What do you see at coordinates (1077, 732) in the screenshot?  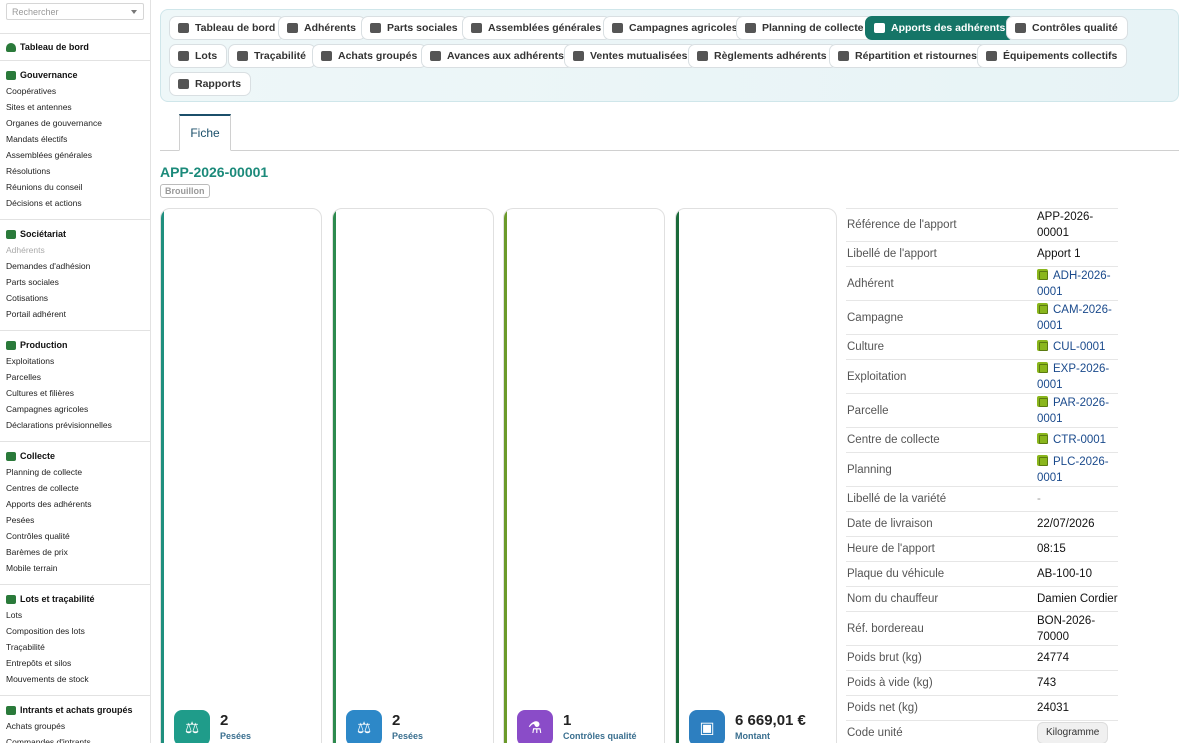 I see `detail-value-code-unite: Kilogramme` at bounding box center [1077, 732].